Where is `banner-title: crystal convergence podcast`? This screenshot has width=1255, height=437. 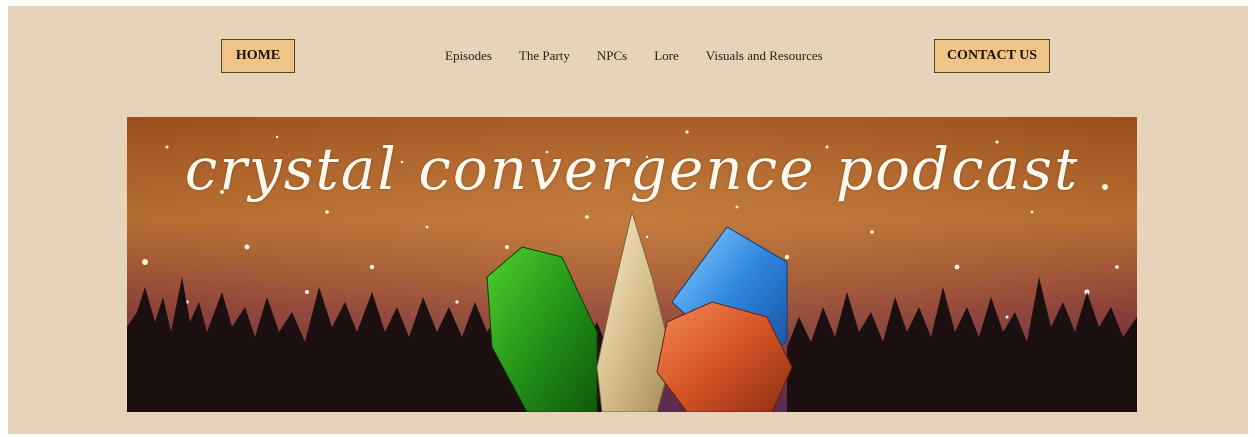 banner-title: crystal convergence podcast is located at coordinates (632, 169).